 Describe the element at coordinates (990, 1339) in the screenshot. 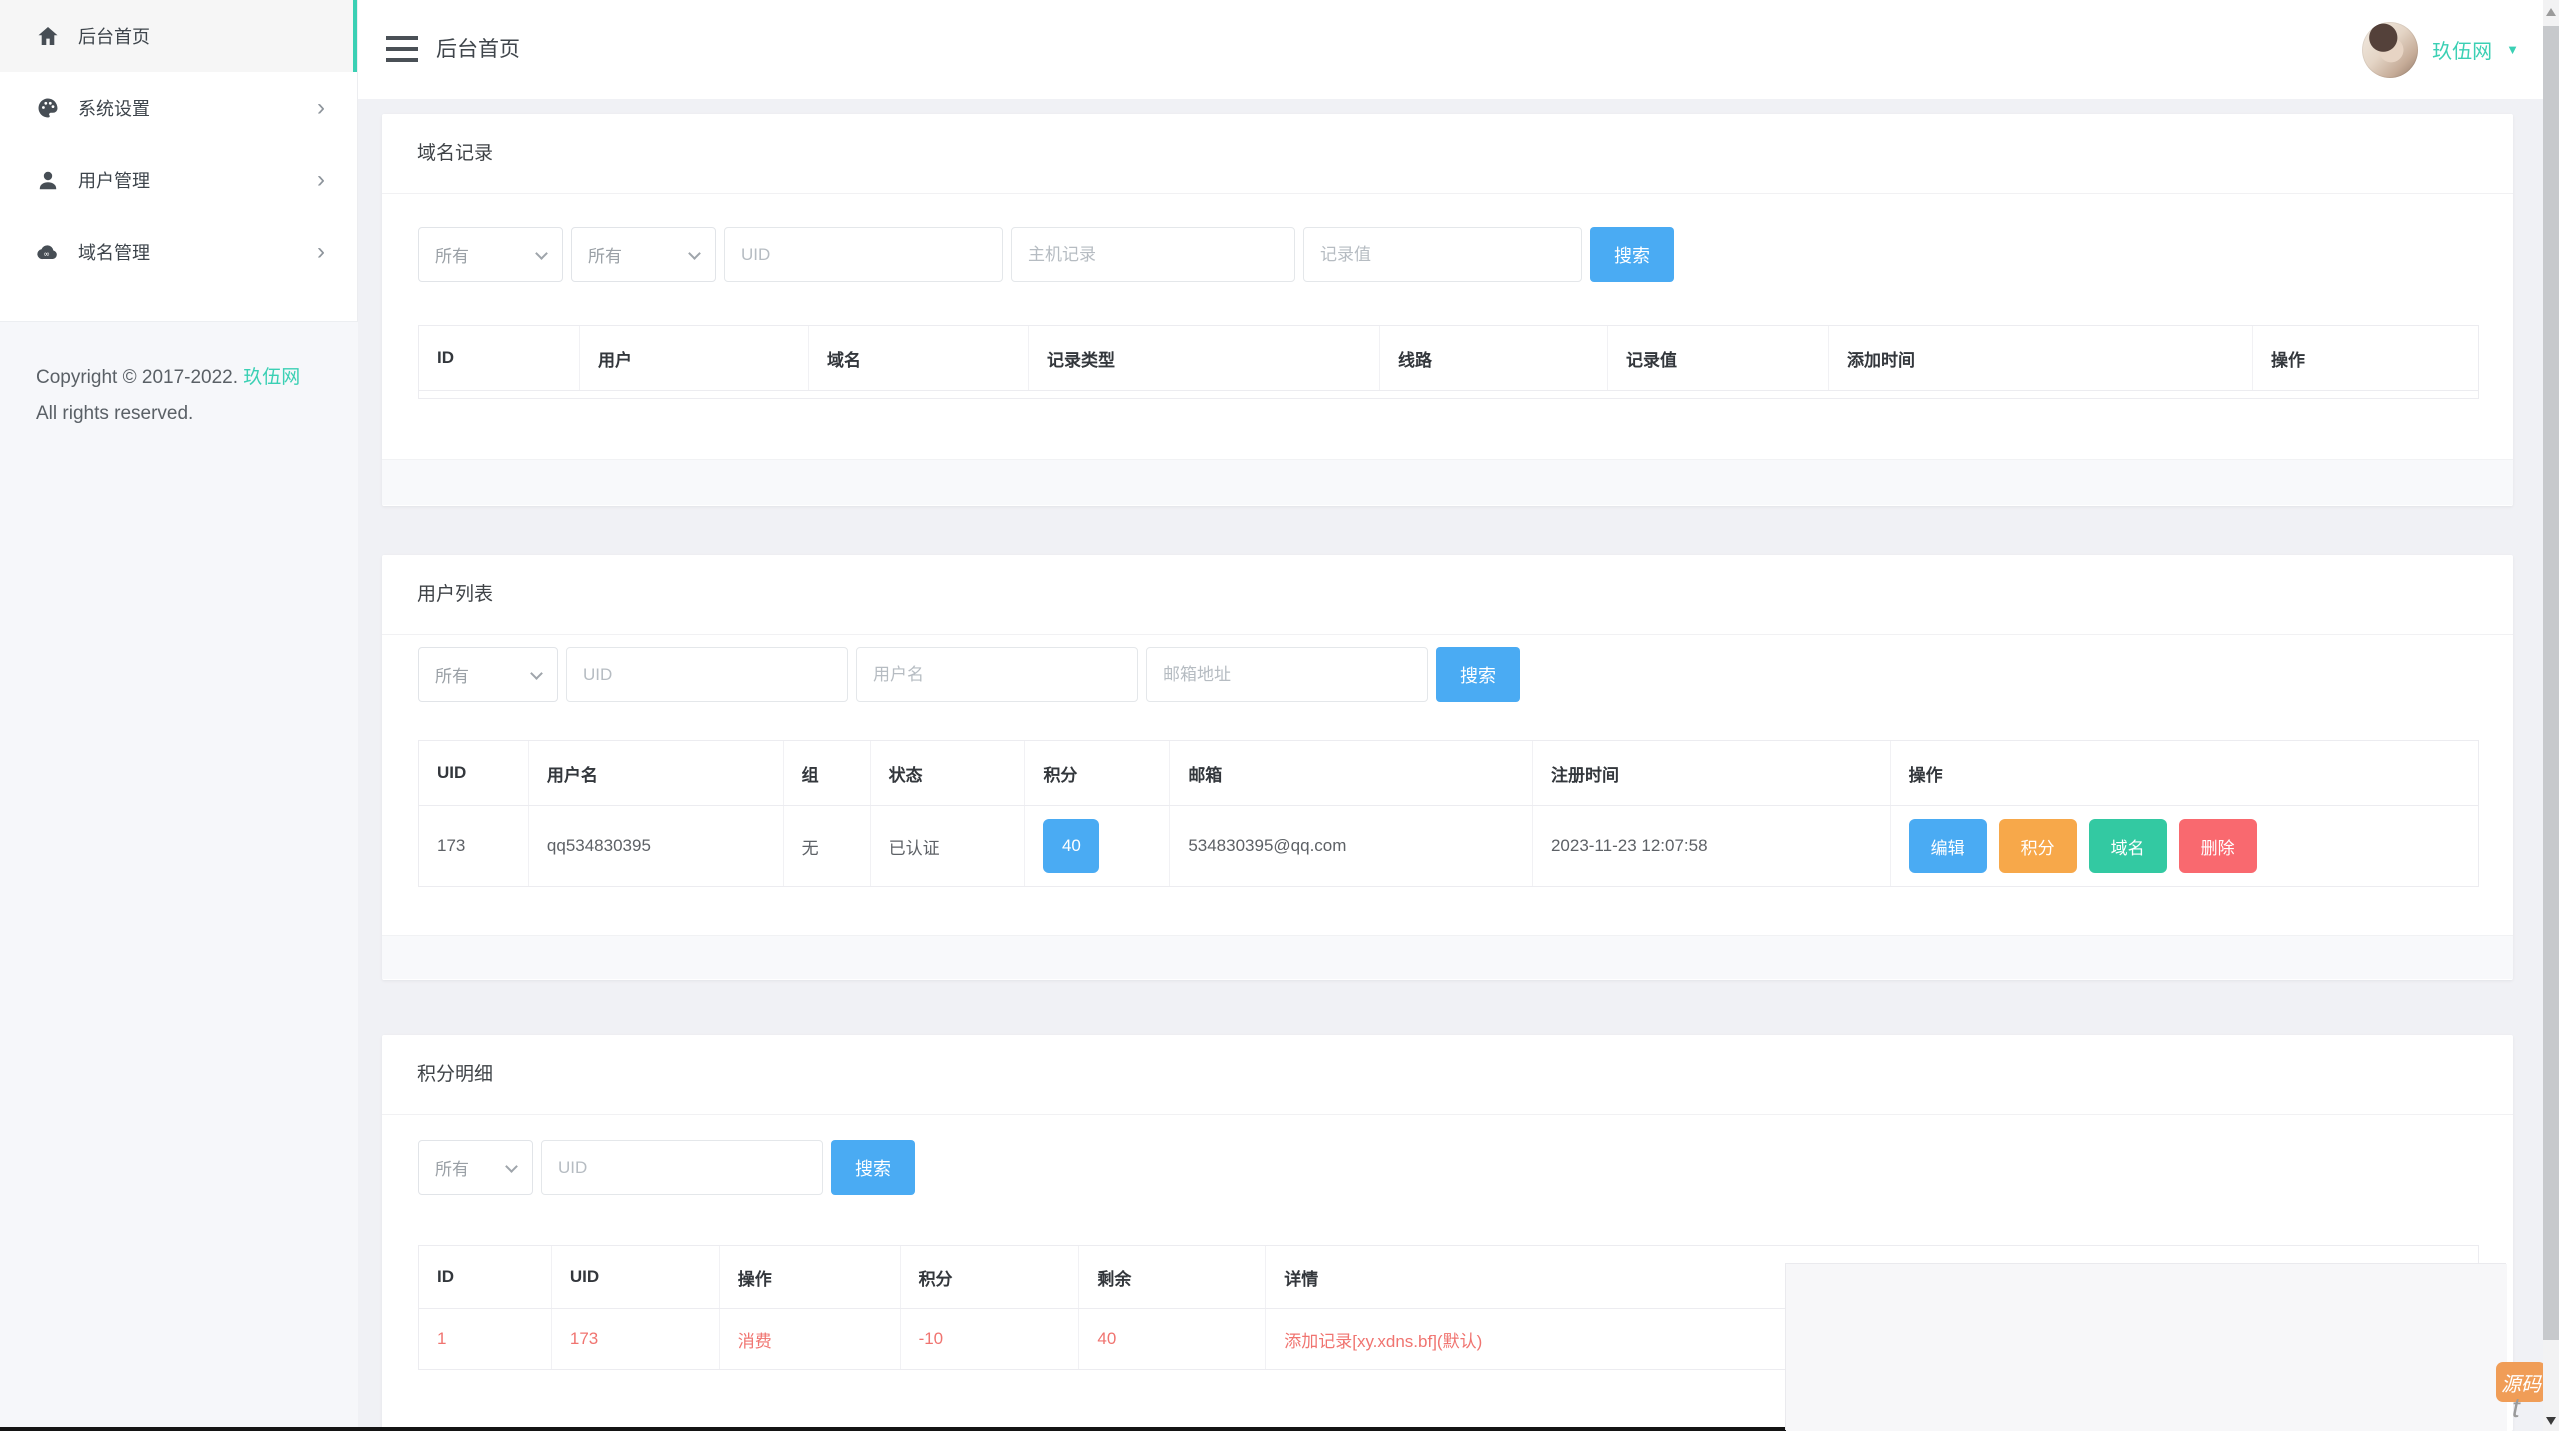

I see `cell-points: -10` at that location.